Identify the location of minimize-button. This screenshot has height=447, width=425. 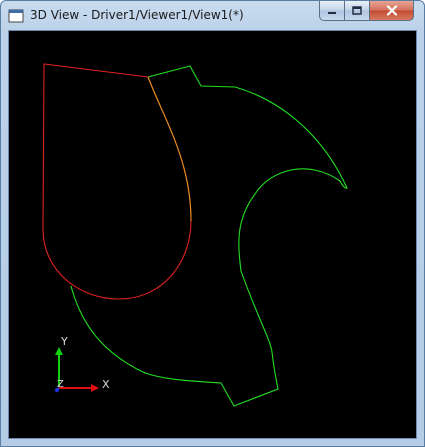
(332, 11).